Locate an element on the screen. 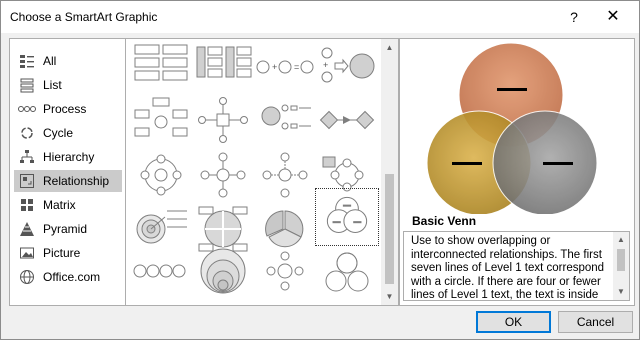 The width and height of the screenshot is (640, 340). window-title: Choose a SmartArt Graphic is located at coordinates (84, 17).